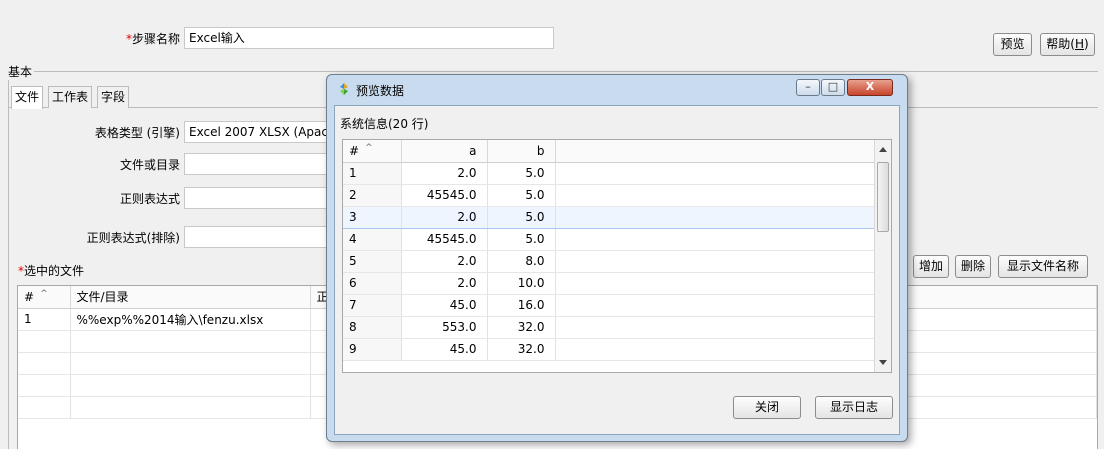 The height and width of the screenshot is (449, 1104). What do you see at coordinates (264, 164) in the screenshot?
I see `file-or-dir-input` at bounding box center [264, 164].